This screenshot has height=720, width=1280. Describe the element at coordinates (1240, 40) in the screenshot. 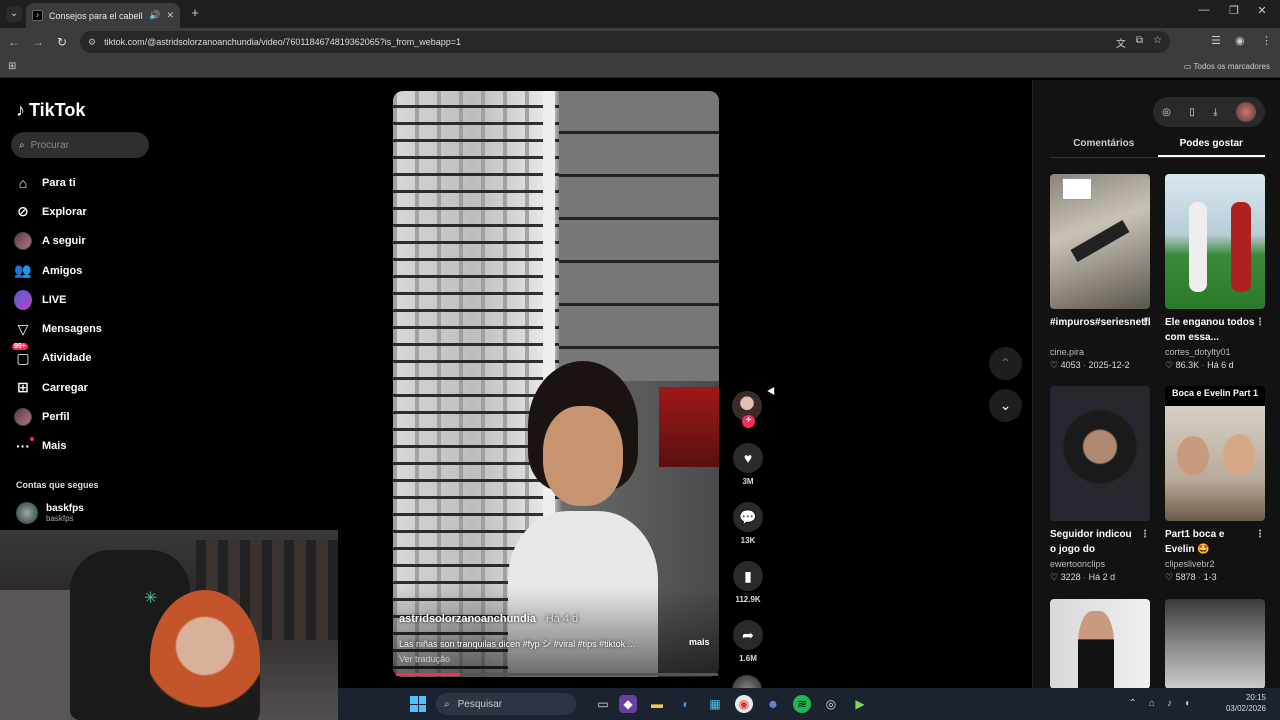

I see `profile-icon: ◉` at that location.